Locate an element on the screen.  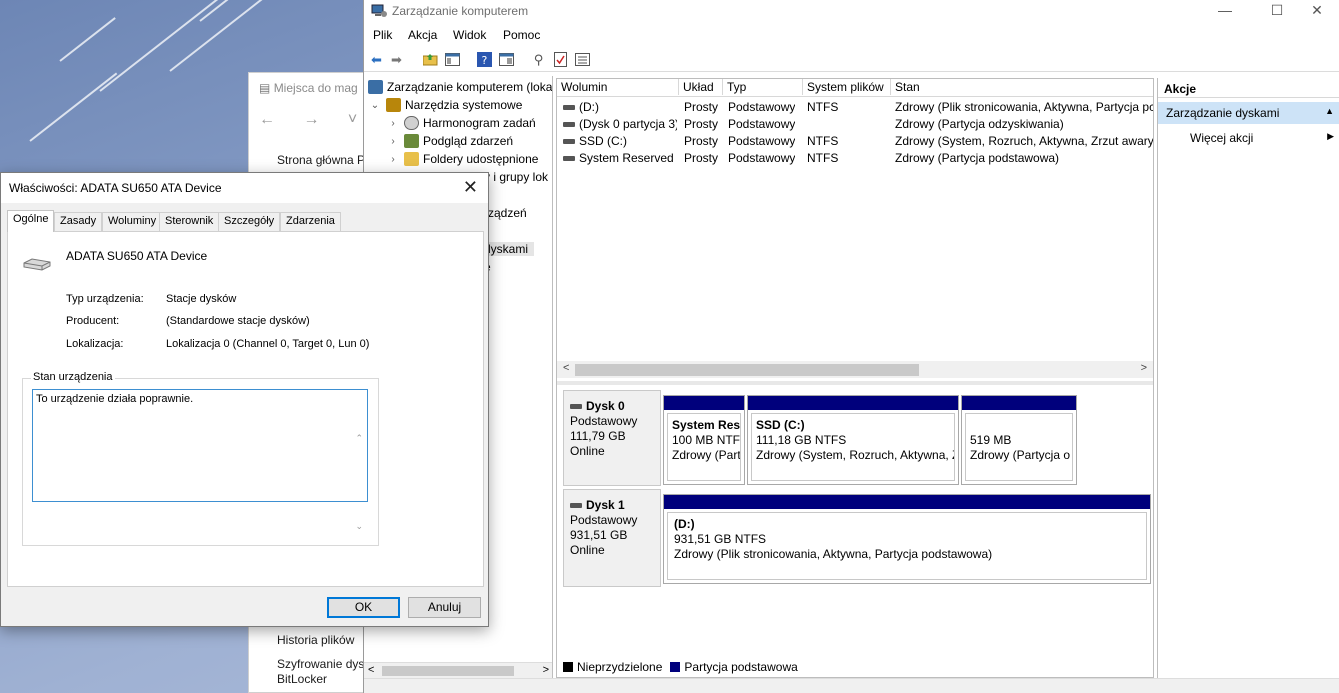
computer-management-icon is located at coordinates (379, 10).